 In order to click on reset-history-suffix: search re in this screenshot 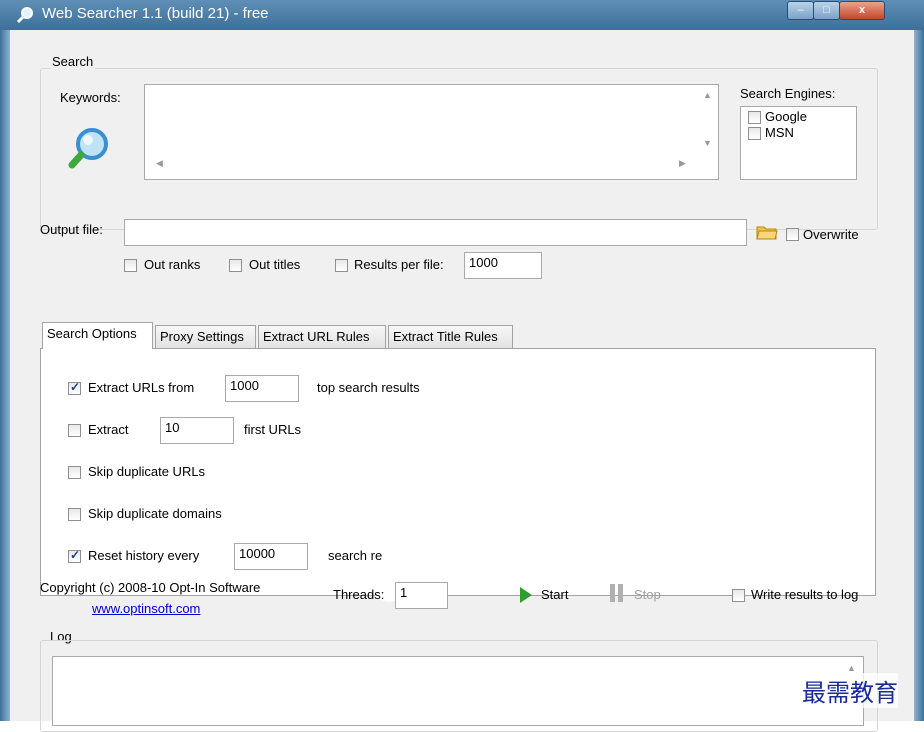, I will do `click(355, 555)`.